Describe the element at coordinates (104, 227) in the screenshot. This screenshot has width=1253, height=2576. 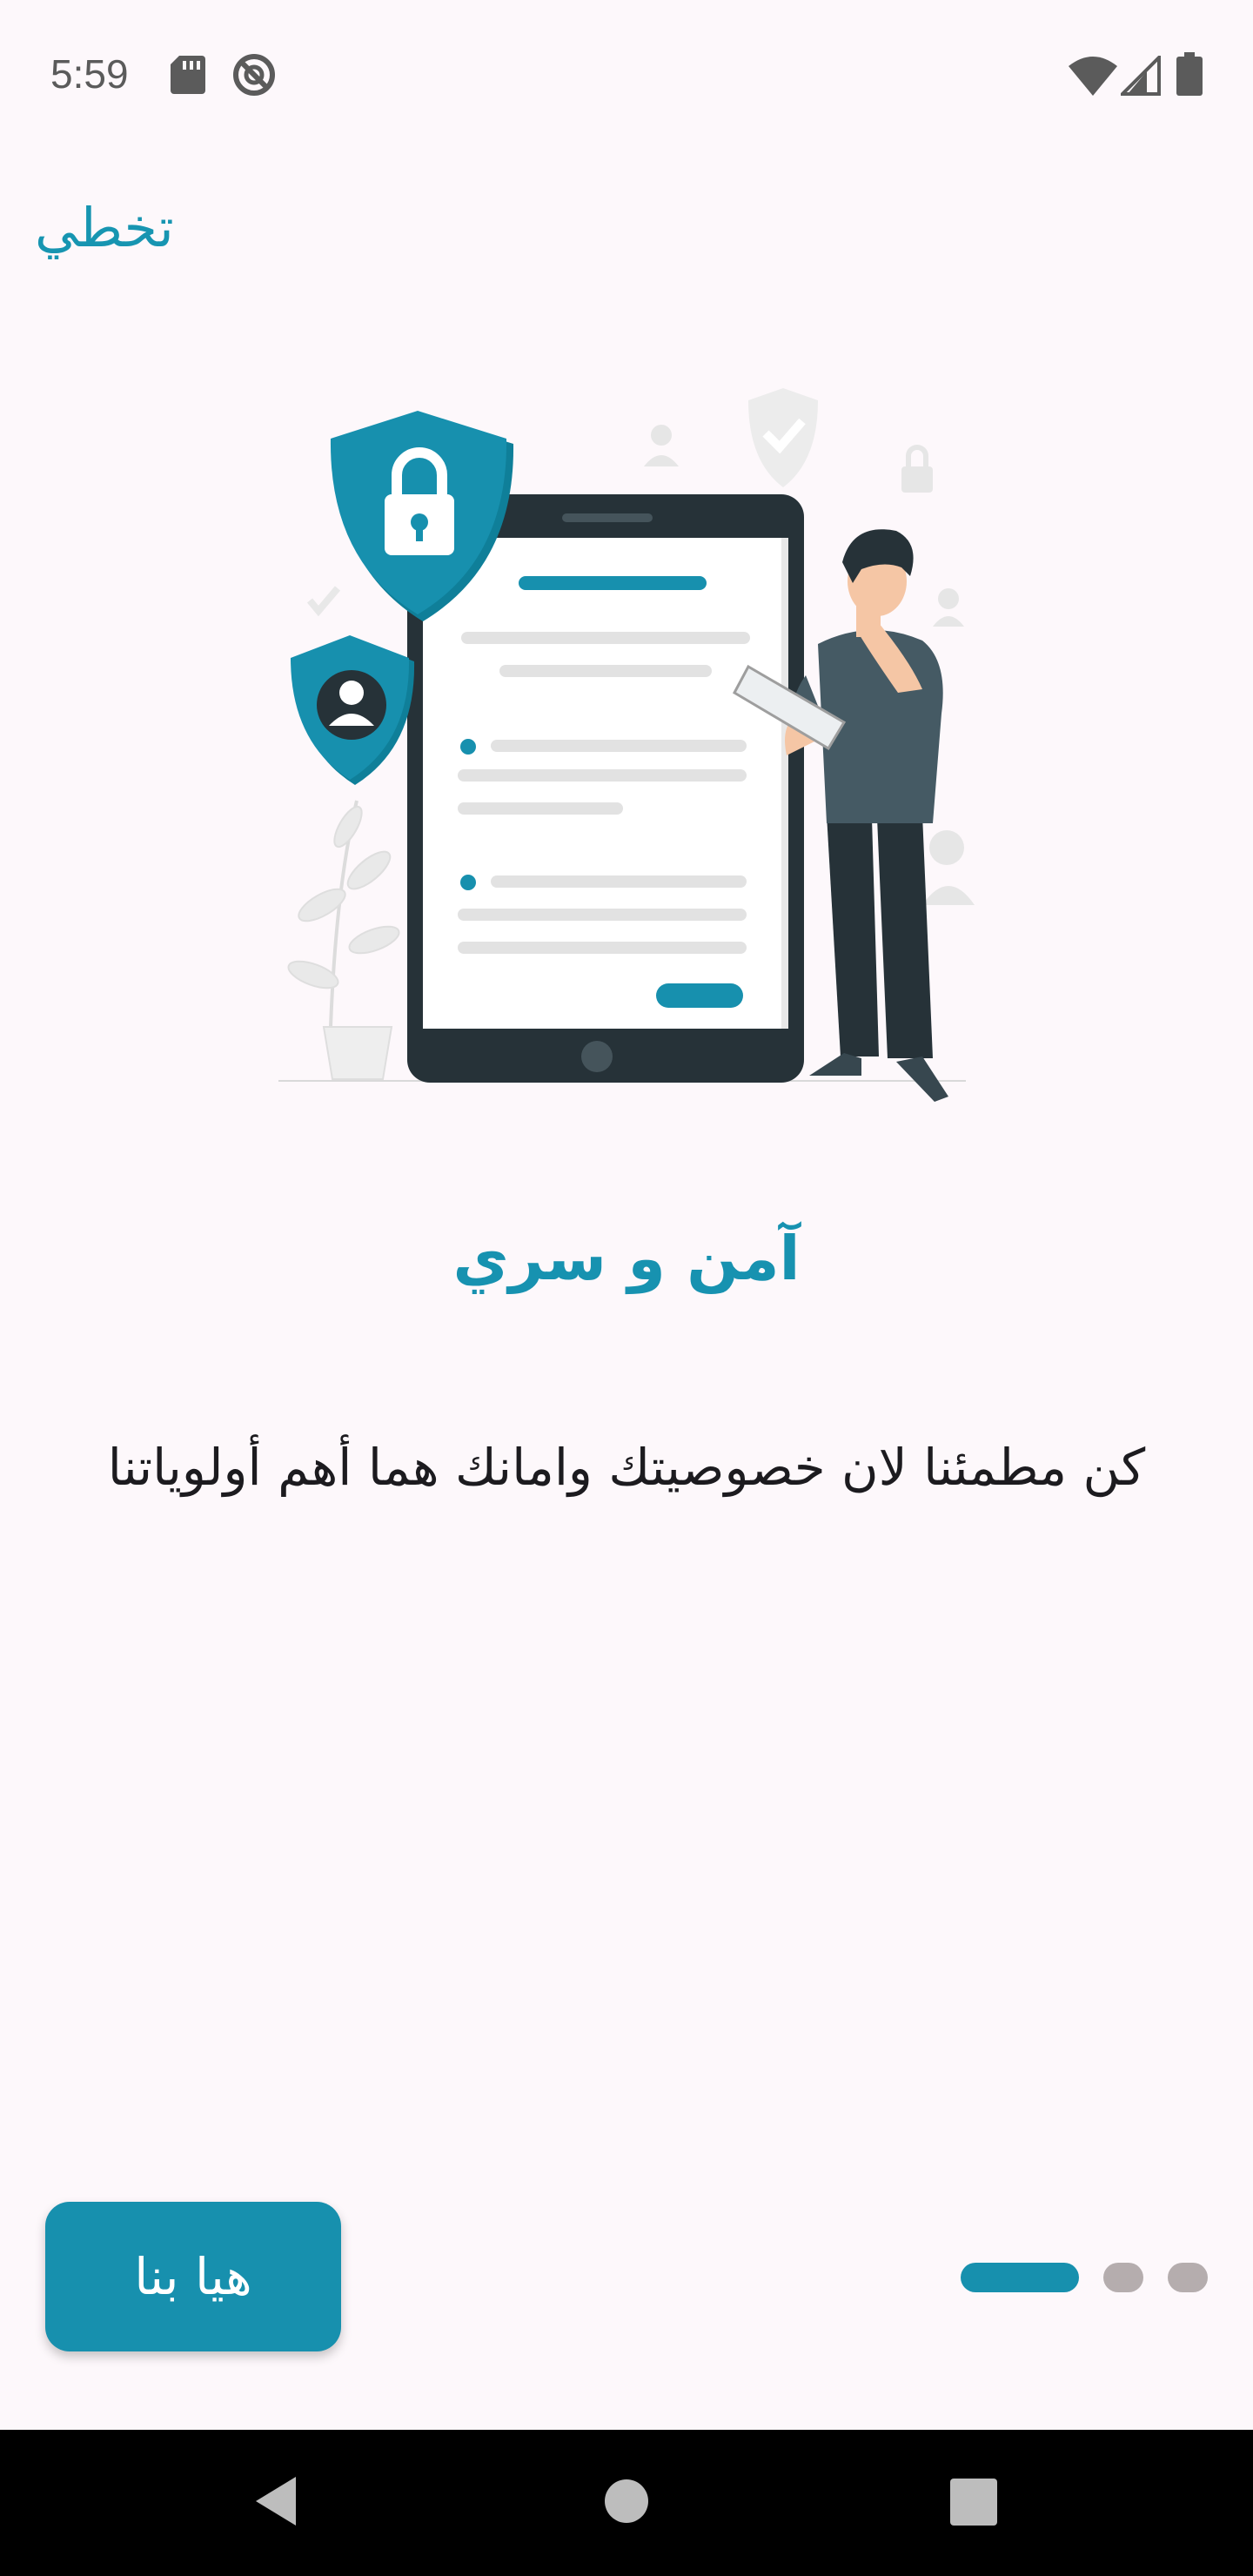
I see `skip-button: تخطي` at that location.